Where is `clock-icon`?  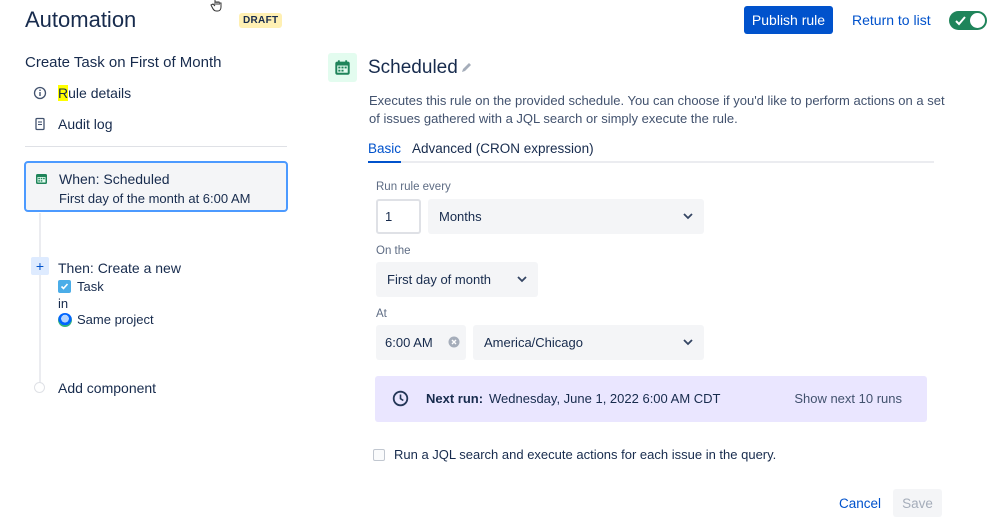 clock-icon is located at coordinates (400, 398).